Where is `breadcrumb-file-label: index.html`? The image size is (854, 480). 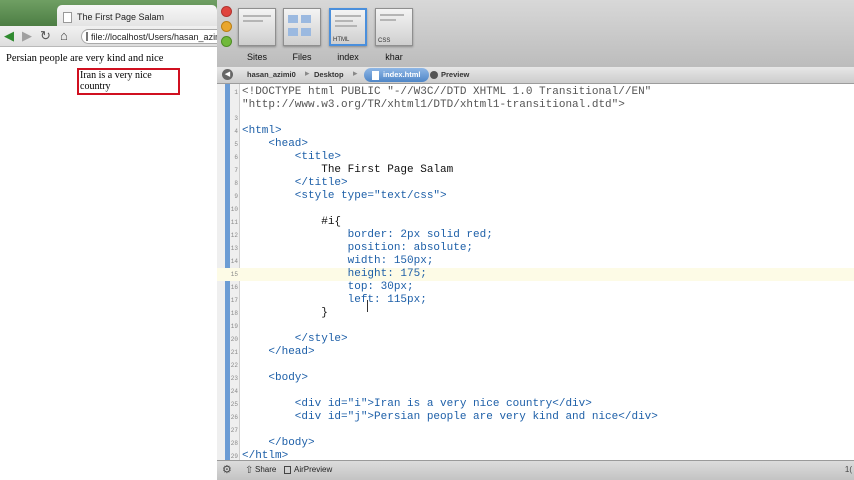 breadcrumb-file-label: index.html is located at coordinates (402, 74).